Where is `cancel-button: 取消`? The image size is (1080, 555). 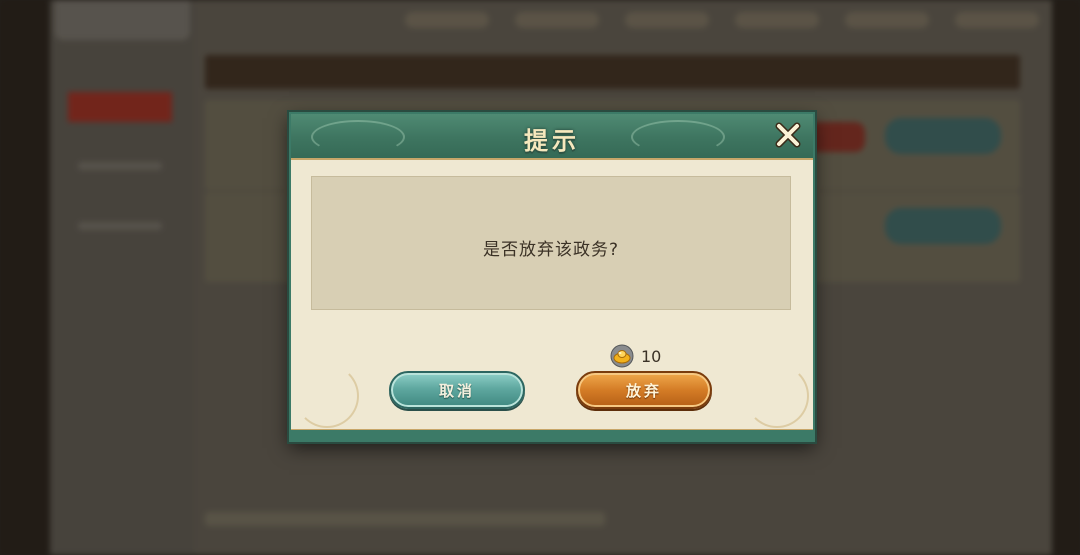
cancel-button: 取消 is located at coordinates (457, 390).